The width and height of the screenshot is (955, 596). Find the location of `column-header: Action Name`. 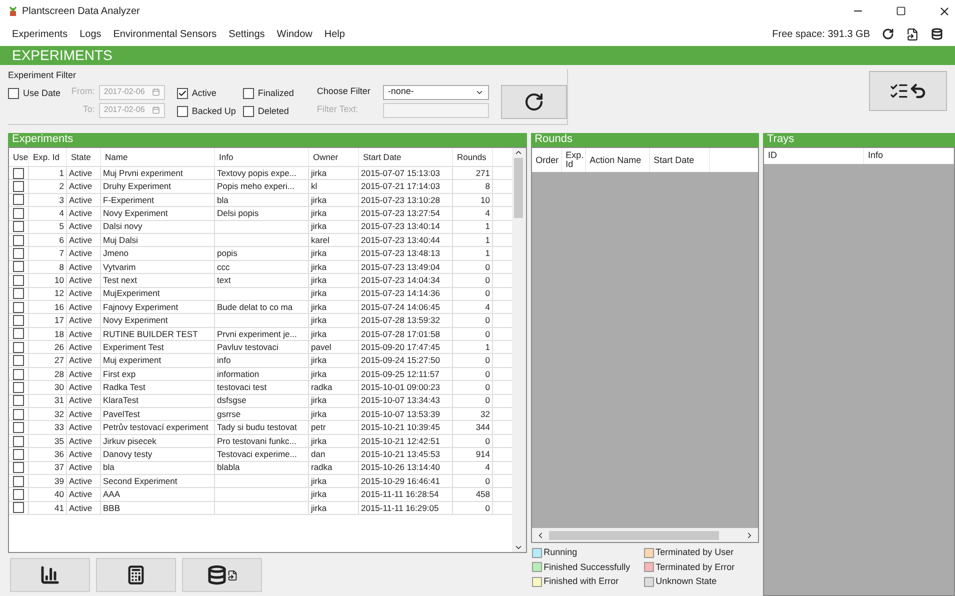

column-header: Action Name is located at coordinates (618, 160).